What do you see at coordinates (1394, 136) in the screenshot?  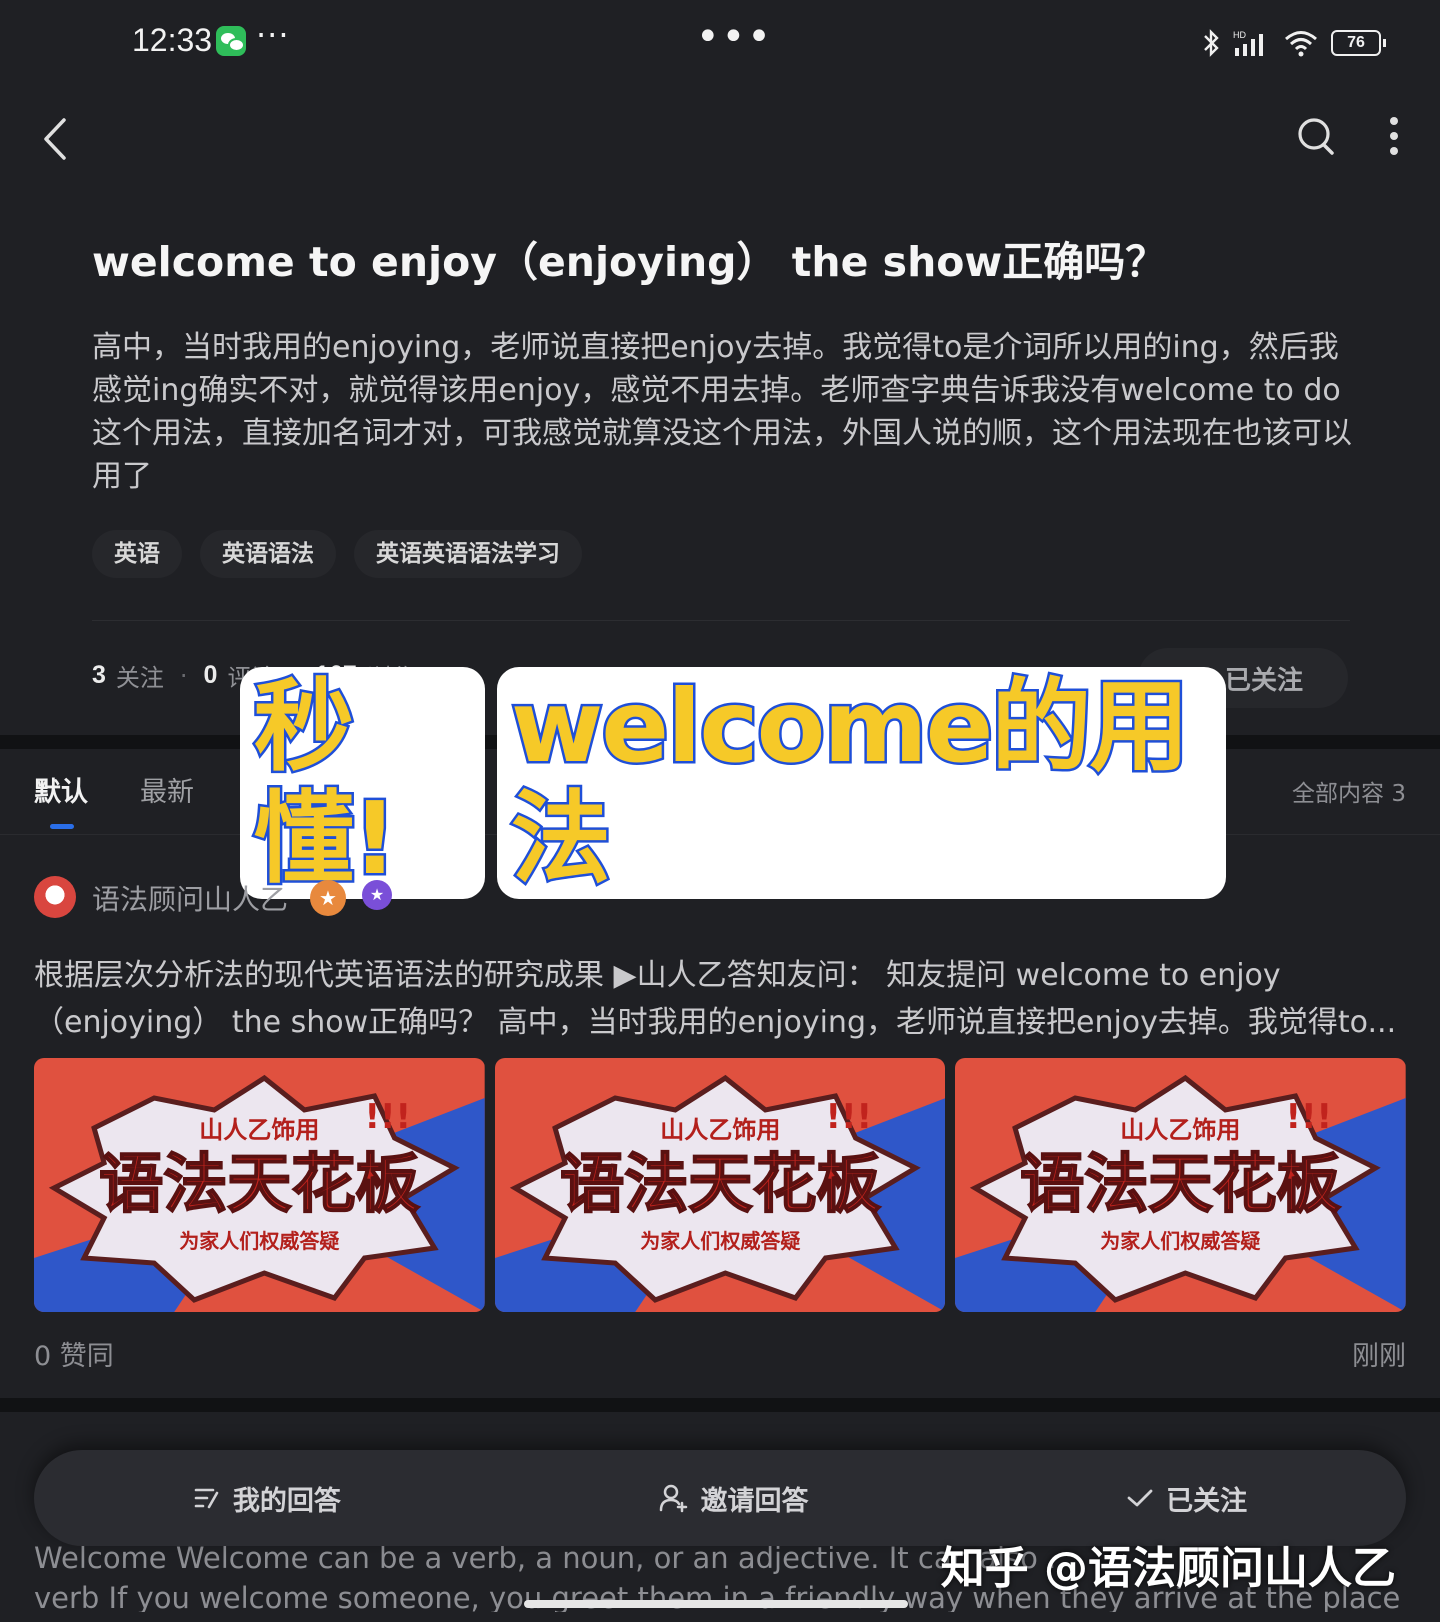 I see `more-options-icon` at bounding box center [1394, 136].